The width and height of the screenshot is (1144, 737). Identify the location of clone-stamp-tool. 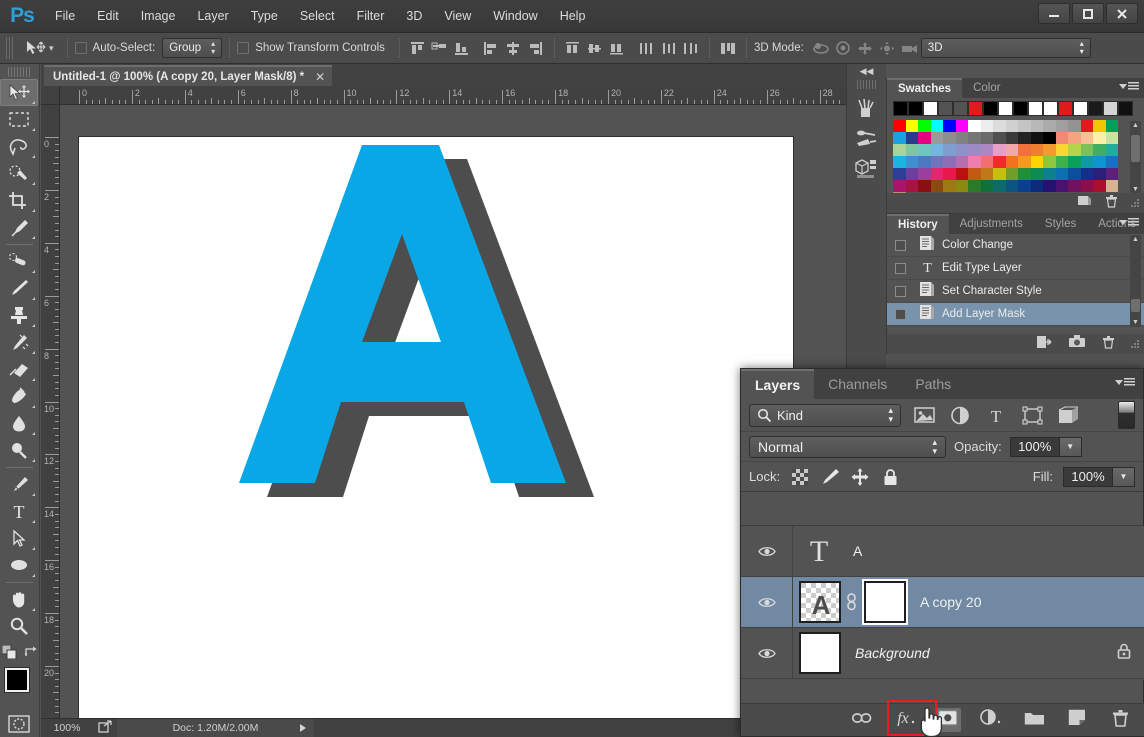
(19, 315).